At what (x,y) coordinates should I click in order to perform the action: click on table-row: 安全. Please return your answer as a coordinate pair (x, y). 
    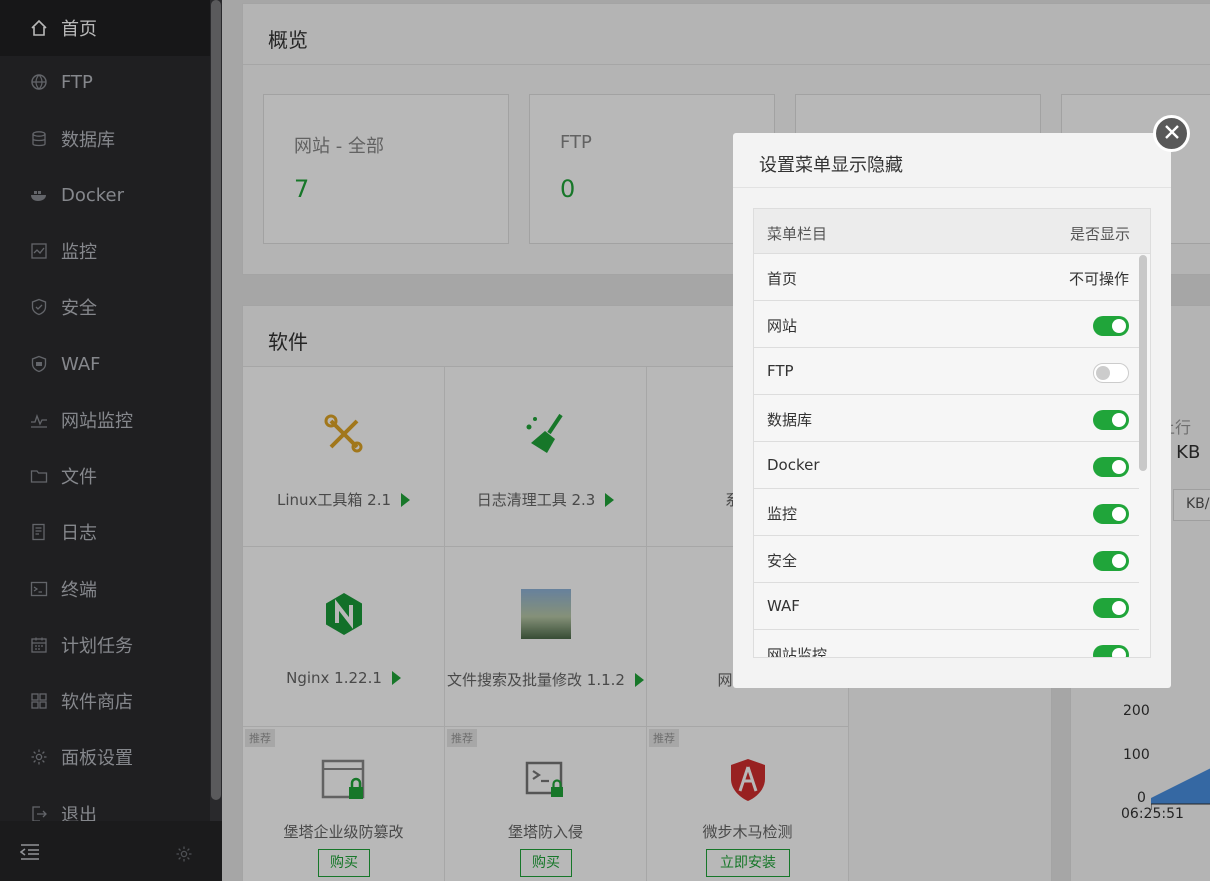
    Looking at the image, I should click on (946, 559).